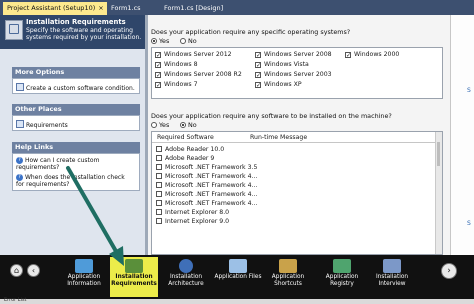  I want to click on nav-application-registry: Application Registry, so click(342, 277).